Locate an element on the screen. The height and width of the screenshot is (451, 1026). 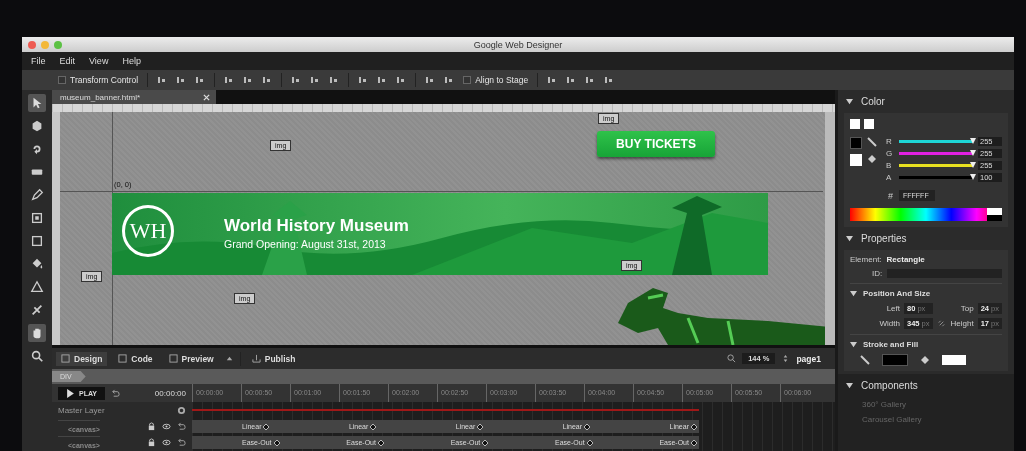
page-selector: page1 is located at coordinates (815, 358).